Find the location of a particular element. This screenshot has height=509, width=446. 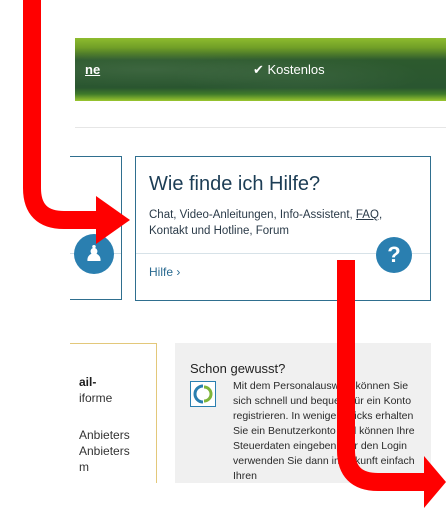

id-card-icon is located at coordinates (203, 394).